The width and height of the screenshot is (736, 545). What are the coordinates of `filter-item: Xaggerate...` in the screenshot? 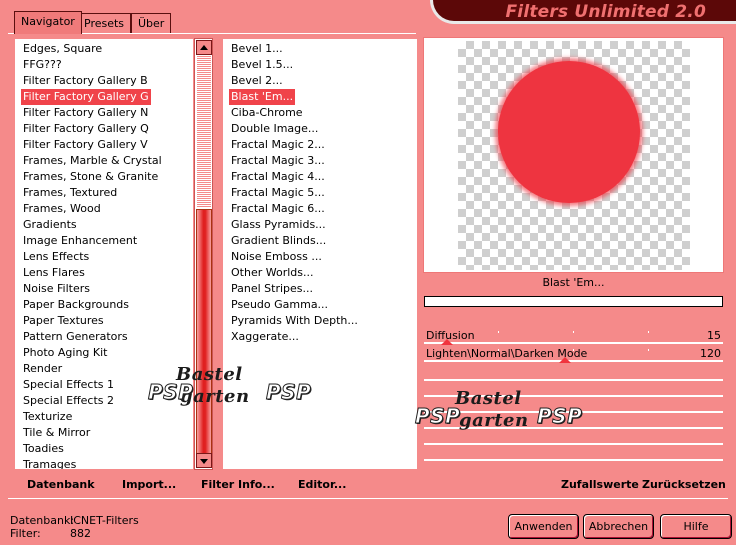 It's located at (265, 337).